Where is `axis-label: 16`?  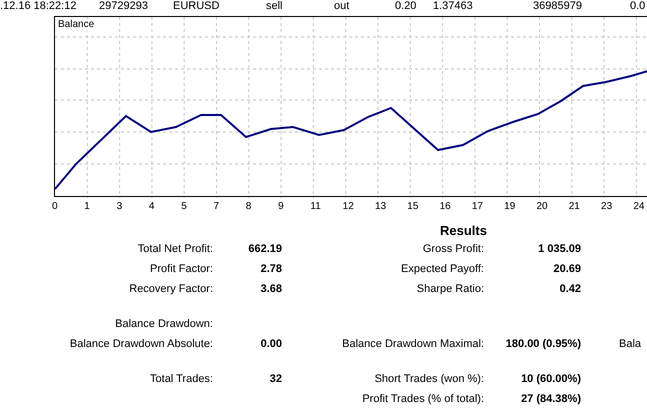 axis-label: 16 is located at coordinates (446, 206).